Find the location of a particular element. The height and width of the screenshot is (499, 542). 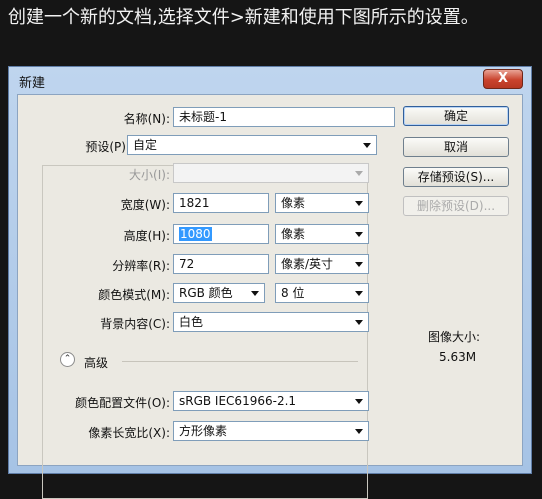

preset-select: 自定 is located at coordinates (252, 145).